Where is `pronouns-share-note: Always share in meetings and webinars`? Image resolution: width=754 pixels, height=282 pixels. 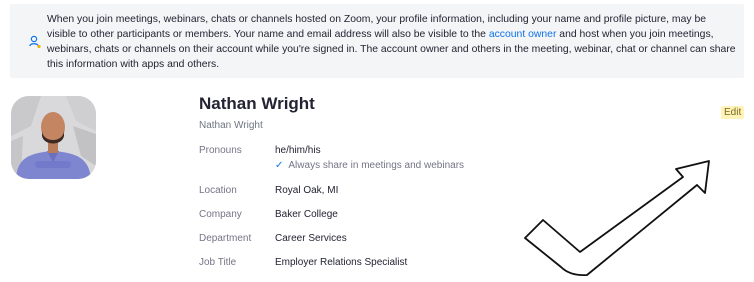
pronouns-share-note: Always share in meetings and webinars is located at coordinates (376, 165).